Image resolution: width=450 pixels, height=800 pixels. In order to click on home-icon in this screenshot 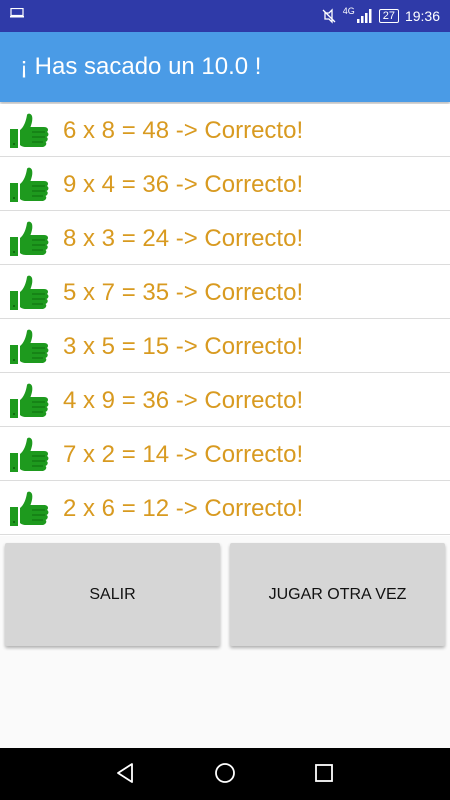, I will do `click(225, 773)`.